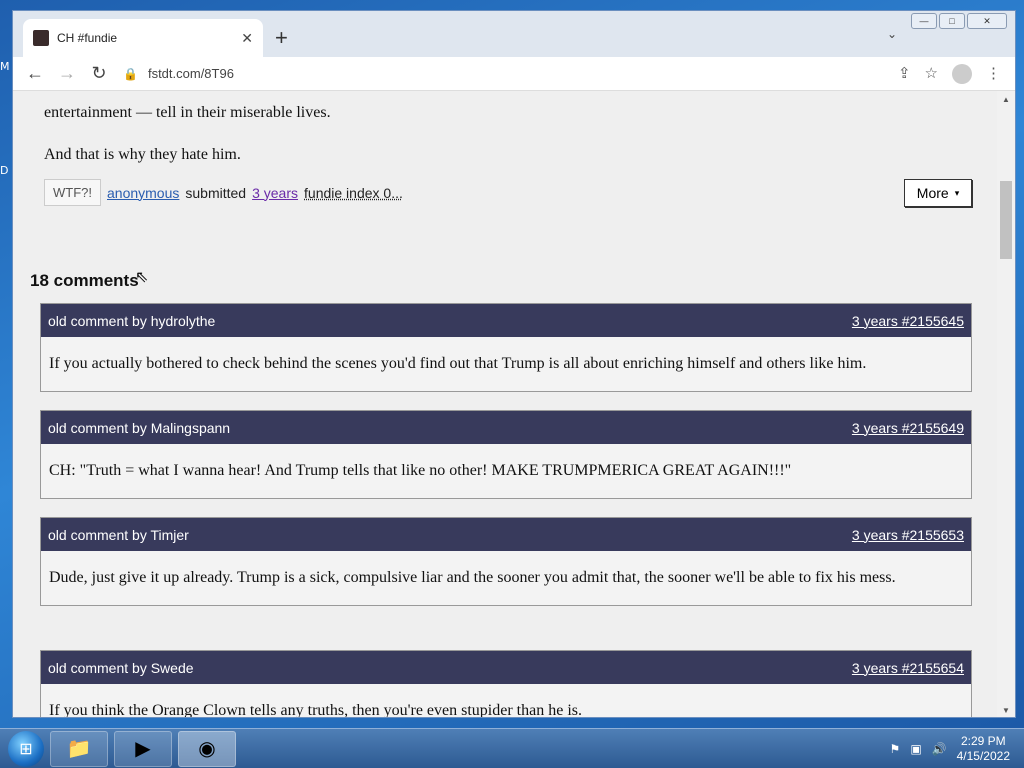 This screenshot has height=768, width=1024. What do you see at coordinates (908, 428) in the screenshot?
I see `comment-permalink: 3 years #2155649` at bounding box center [908, 428].